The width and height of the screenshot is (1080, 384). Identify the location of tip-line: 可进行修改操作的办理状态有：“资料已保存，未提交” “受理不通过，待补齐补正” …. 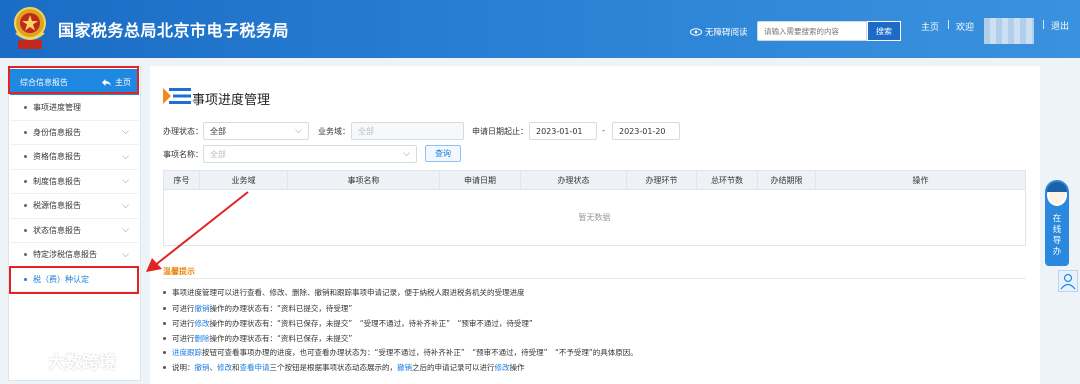
(348, 323).